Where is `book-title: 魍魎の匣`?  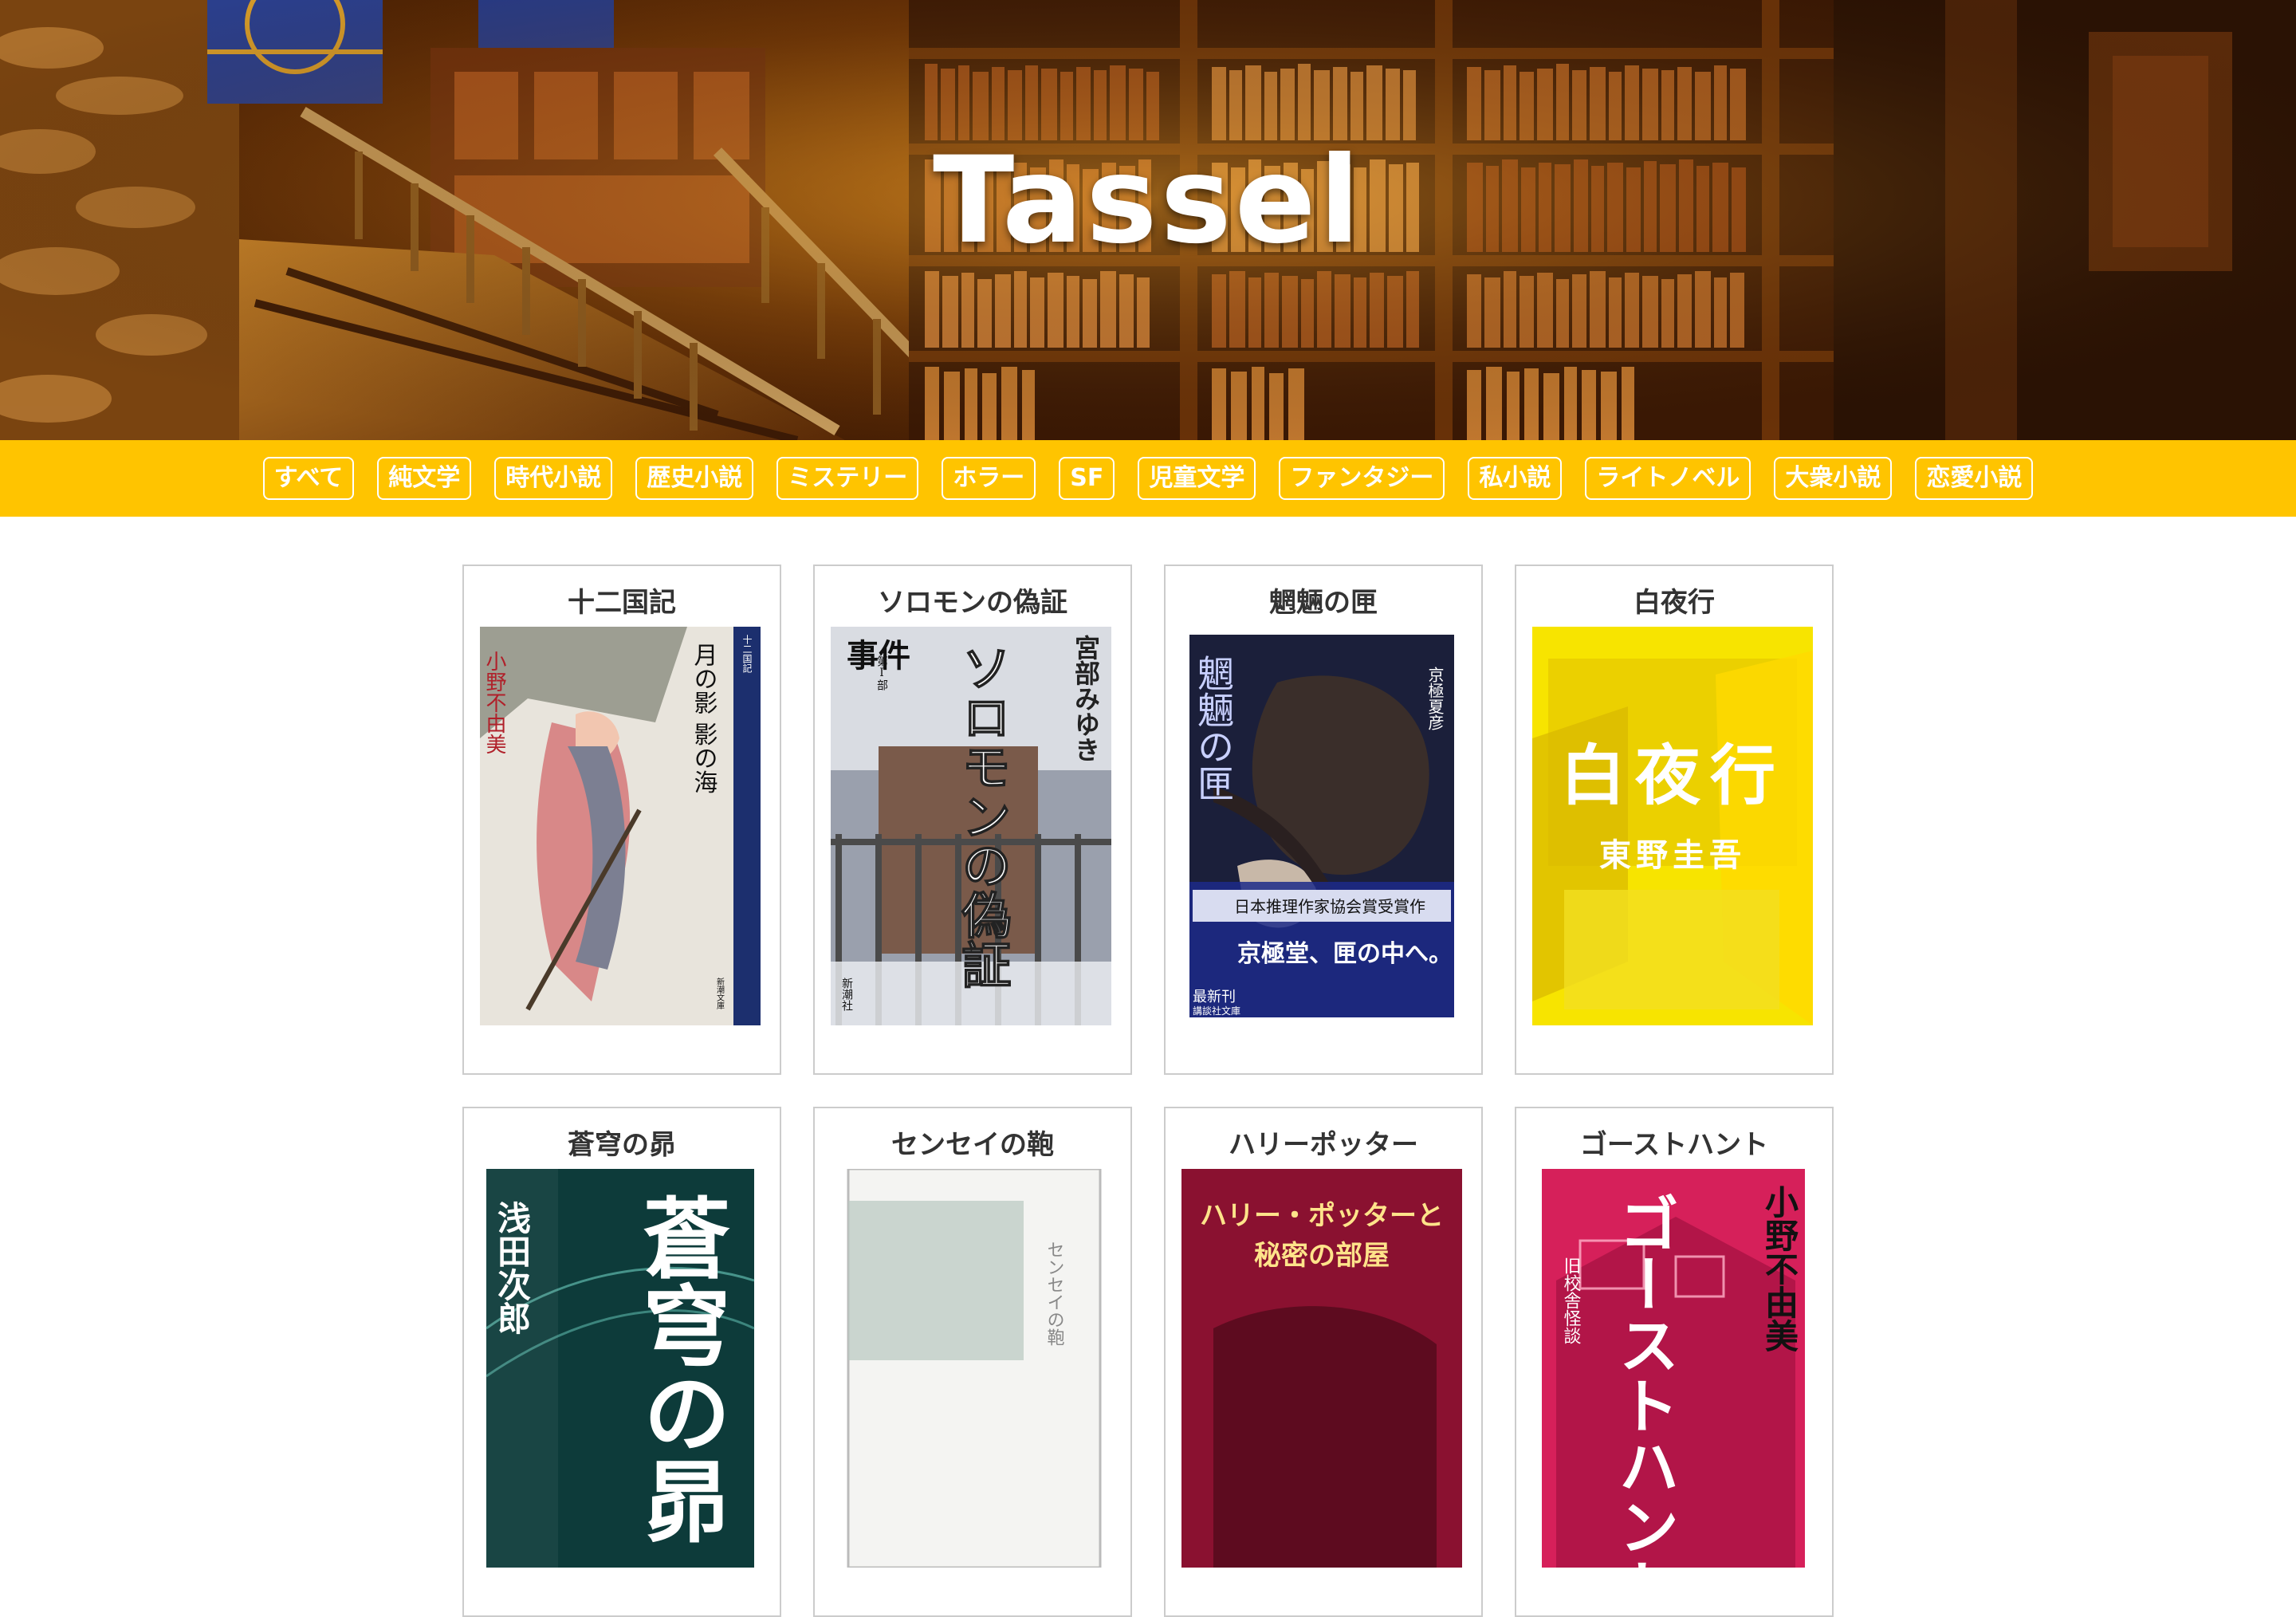 book-title: 魍魎の匣 is located at coordinates (1323, 603).